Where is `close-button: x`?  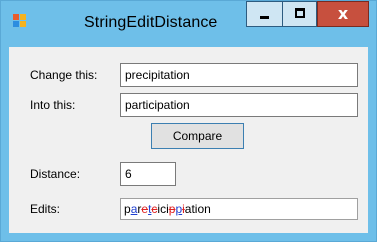
close-button: x is located at coordinates (343, 14).